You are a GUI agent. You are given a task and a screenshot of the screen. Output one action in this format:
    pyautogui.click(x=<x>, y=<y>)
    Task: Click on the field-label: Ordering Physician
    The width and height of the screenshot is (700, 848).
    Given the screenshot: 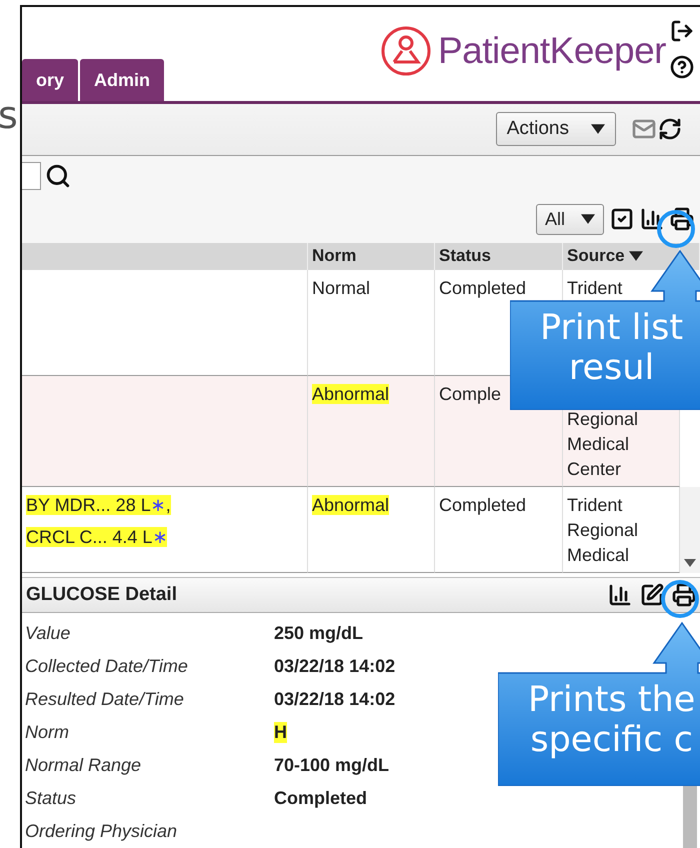 What is the action you would take?
    pyautogui.click(x=101, y=831)
    